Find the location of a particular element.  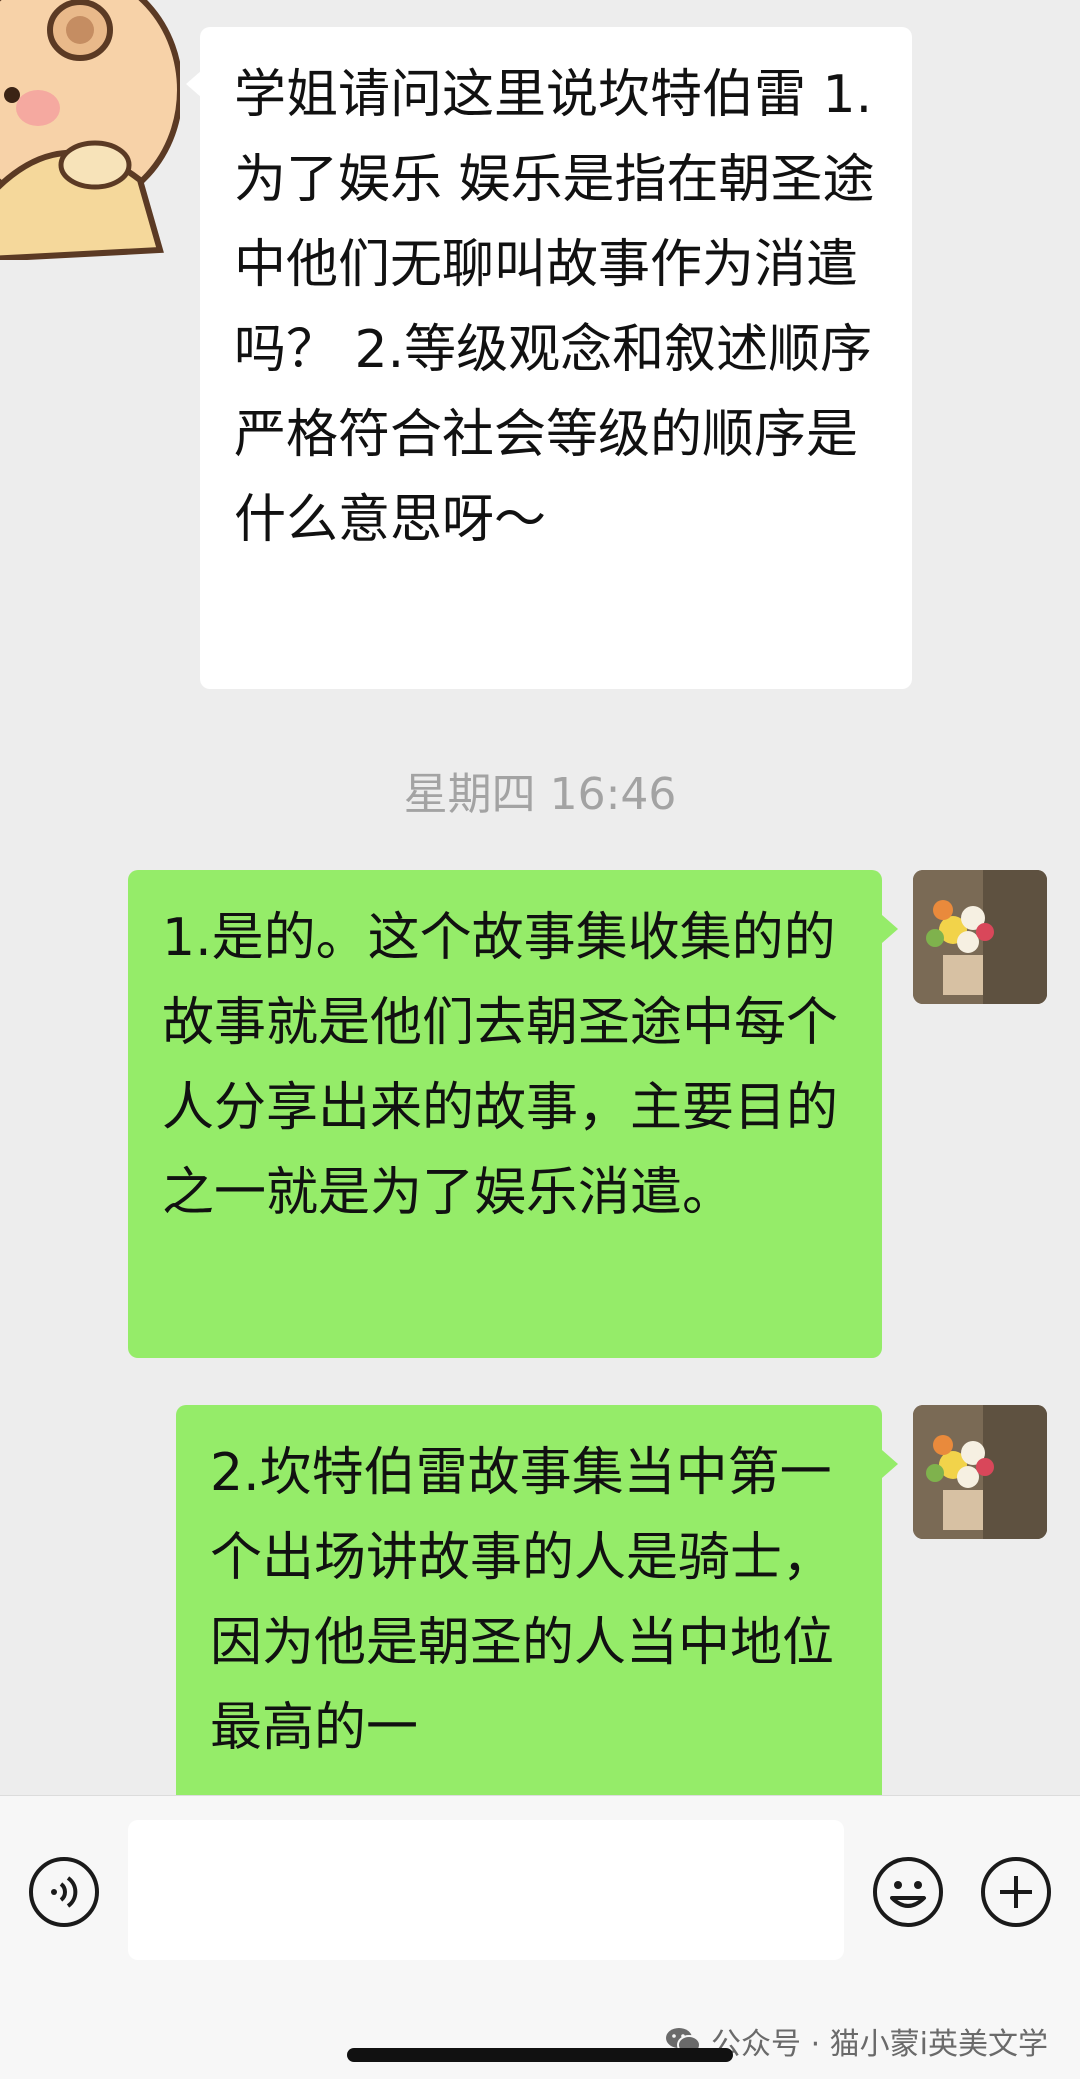

contact-avatar is located at coordinates (90, 130).